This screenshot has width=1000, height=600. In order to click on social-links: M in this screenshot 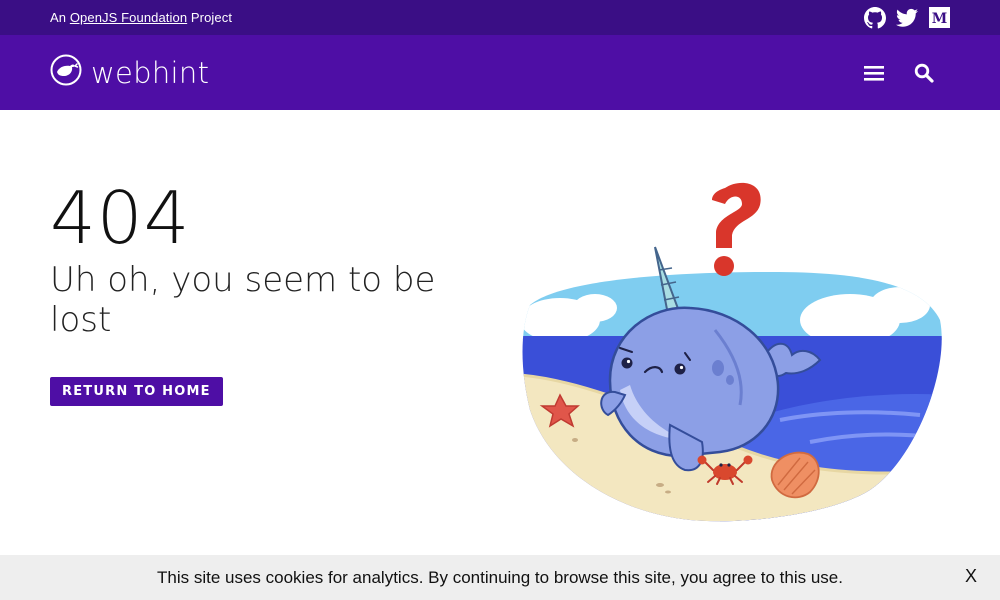, I will do `click(907, 17)`.